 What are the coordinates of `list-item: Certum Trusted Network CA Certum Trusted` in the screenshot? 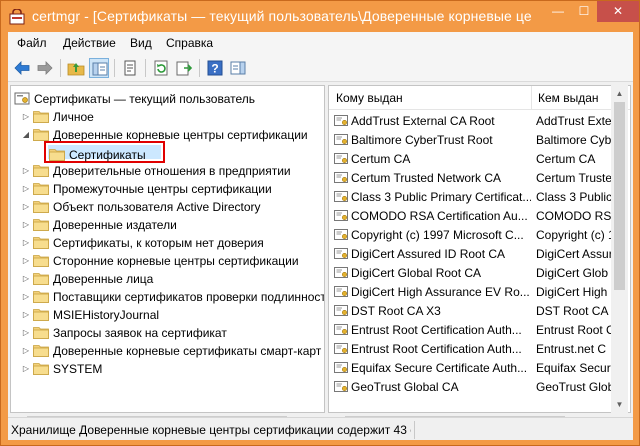 It's located at (472, 178).